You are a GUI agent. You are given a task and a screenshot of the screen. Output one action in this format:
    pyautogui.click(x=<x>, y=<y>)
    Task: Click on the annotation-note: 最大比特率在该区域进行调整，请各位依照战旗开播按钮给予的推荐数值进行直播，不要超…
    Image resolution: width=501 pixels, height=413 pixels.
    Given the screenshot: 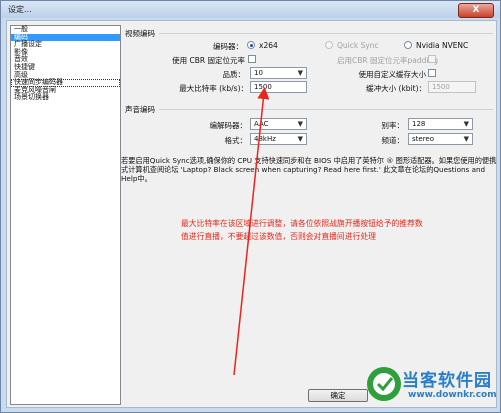 What is the action you would take?
    pyautogui.click(x=302, y=230)
    